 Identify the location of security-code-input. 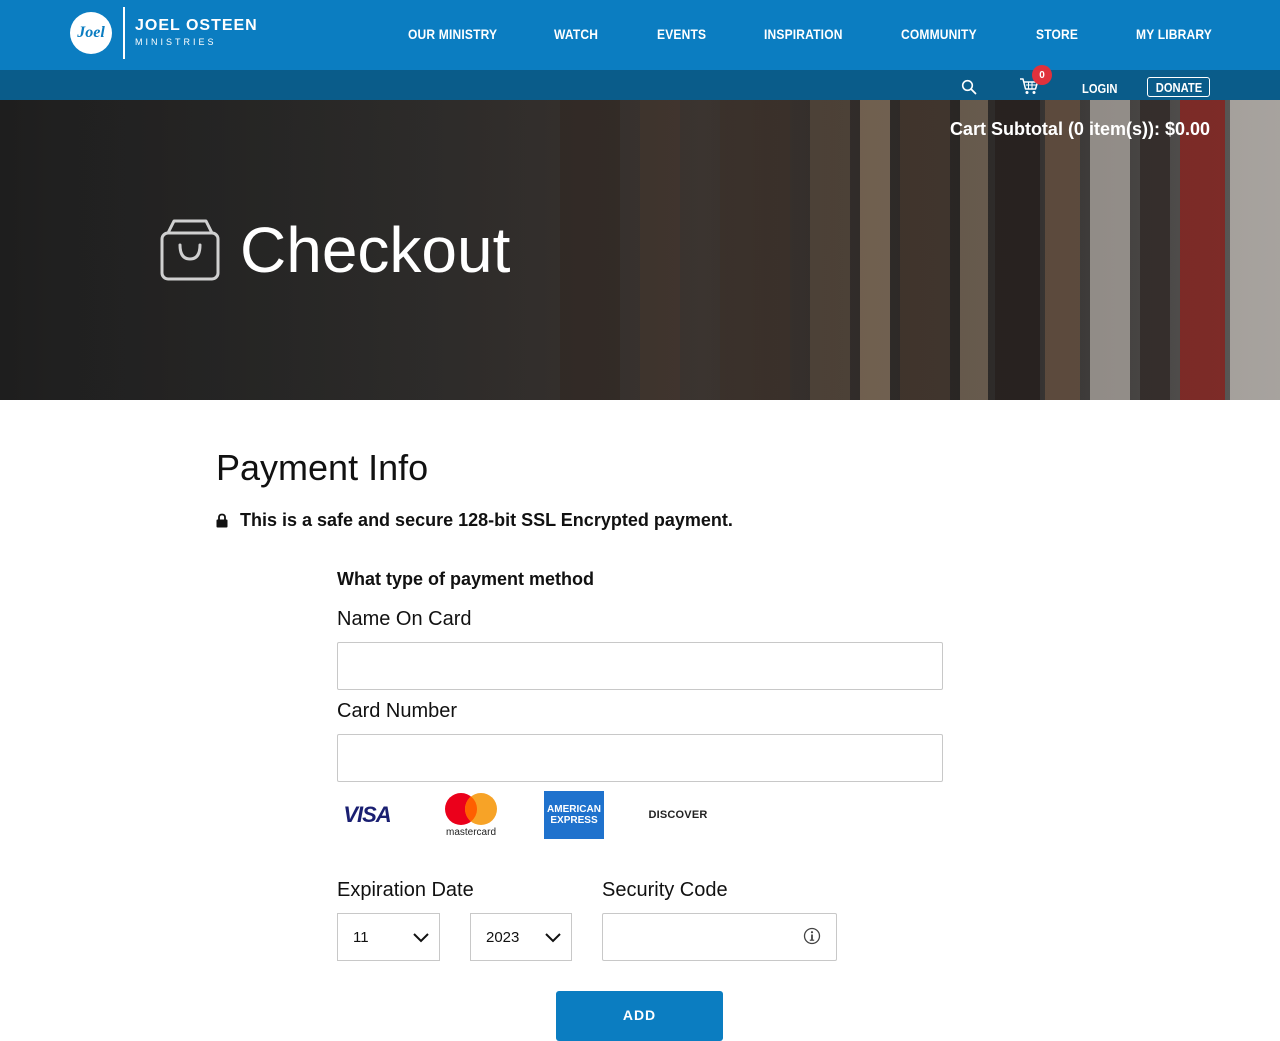
(719, 937).